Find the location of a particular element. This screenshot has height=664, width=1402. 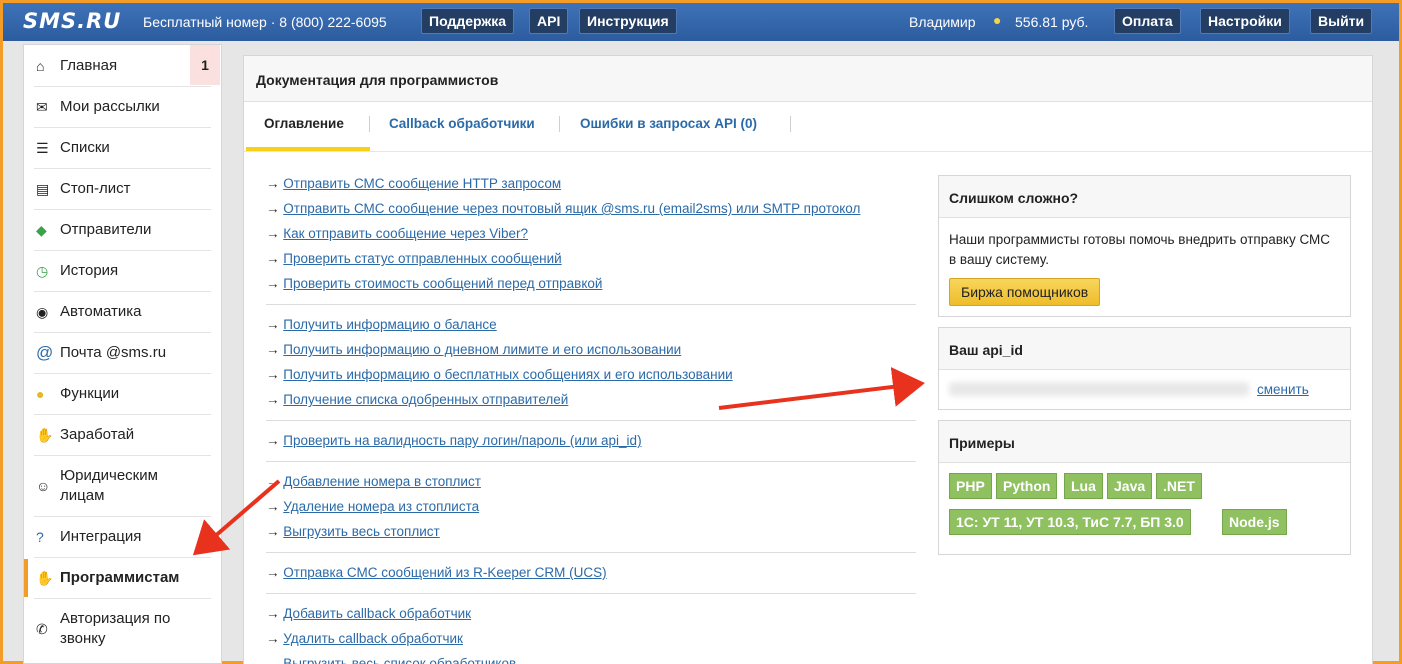

free-phone-text: Бесплатный номер · 8 (800) 222-6095 is located at coordinates (265, 22).